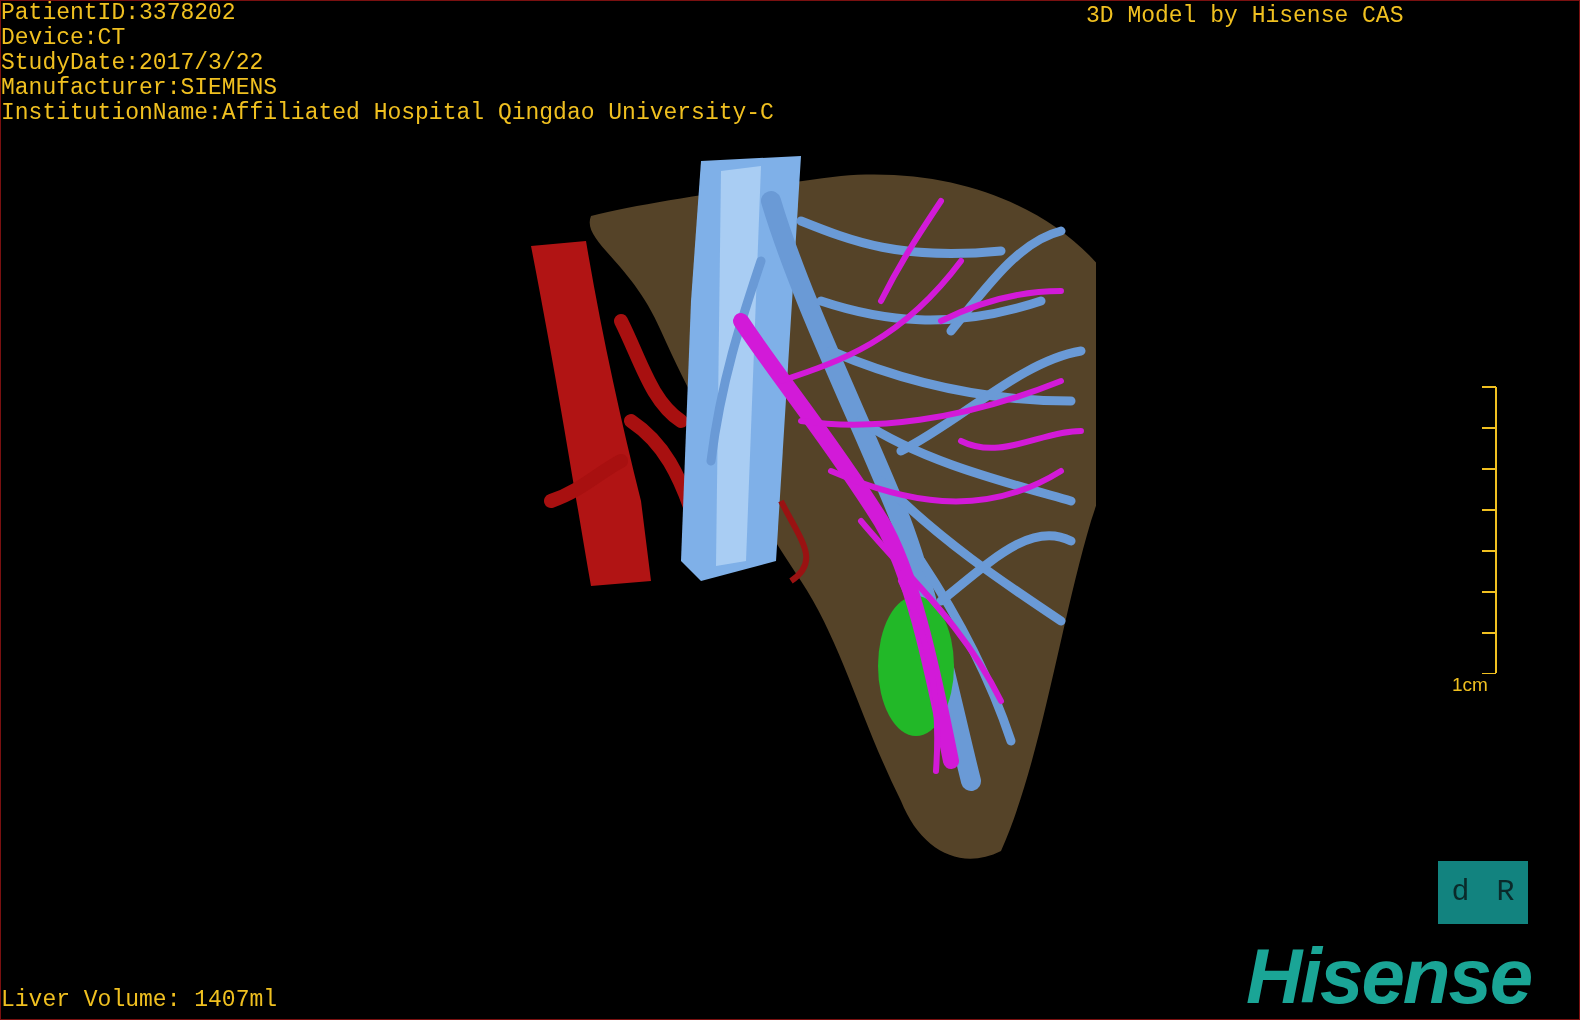 This screenshot has width=1580, height=1020. Describe the element at coordinates (1245, 16) in the screenshot. I see `viewer-title: 3D Model by Hisense CAS` at that location.